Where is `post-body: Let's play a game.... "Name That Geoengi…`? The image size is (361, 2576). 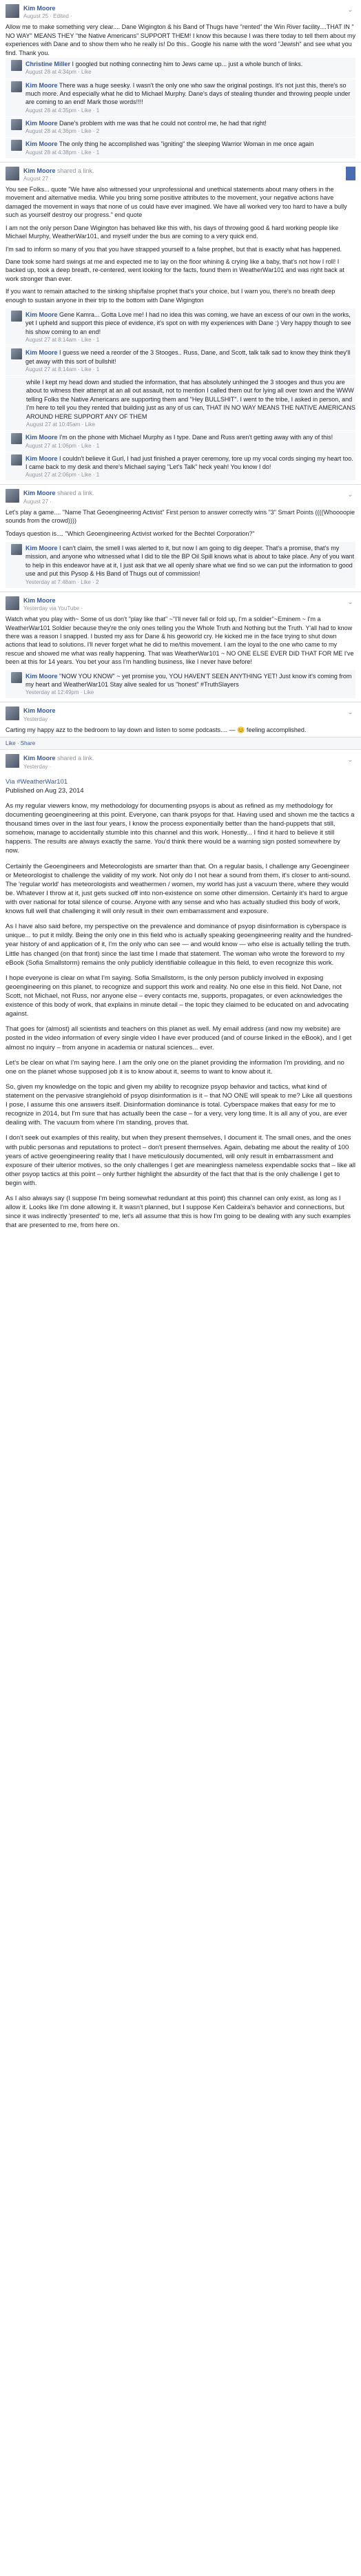 post-body: Let's play a game.... "Name That Geoengi… is located at coordinates (180, 523).